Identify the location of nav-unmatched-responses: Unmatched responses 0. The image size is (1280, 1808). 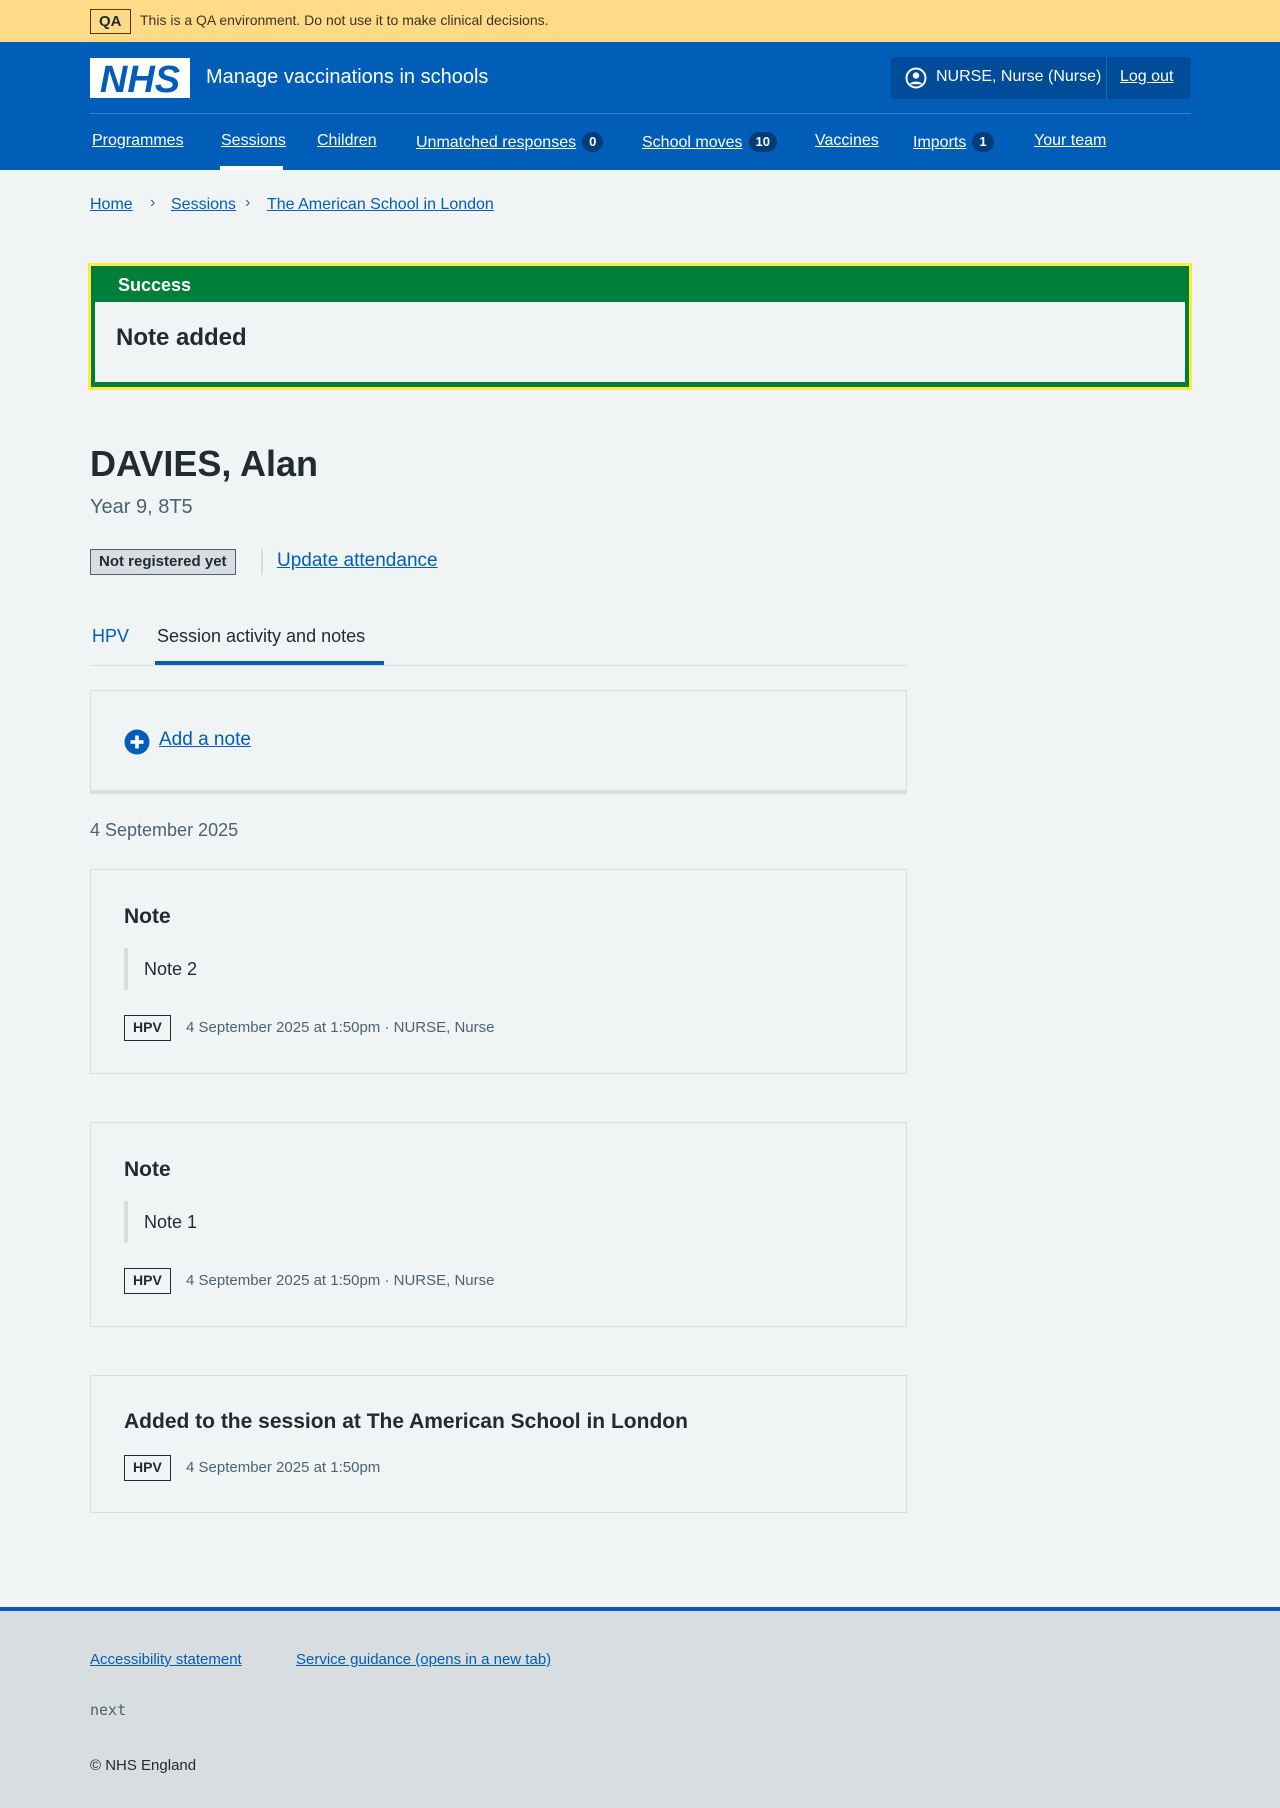
(510, 142).